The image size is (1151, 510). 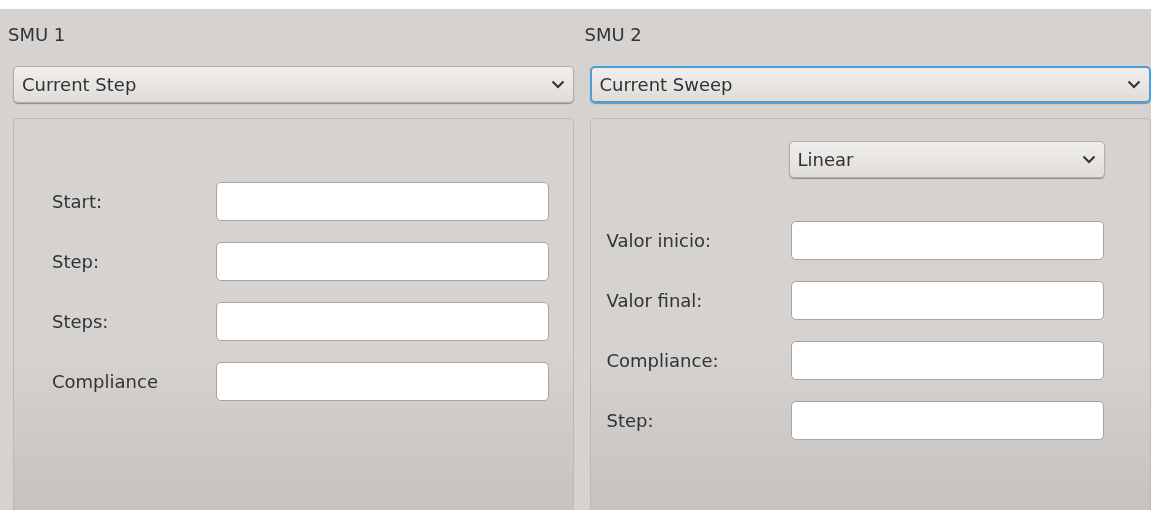 What do you see at coordinates (37, 35) in the screenshot?
I see `section-title: SMU 1` at bounding box center [37, 35].